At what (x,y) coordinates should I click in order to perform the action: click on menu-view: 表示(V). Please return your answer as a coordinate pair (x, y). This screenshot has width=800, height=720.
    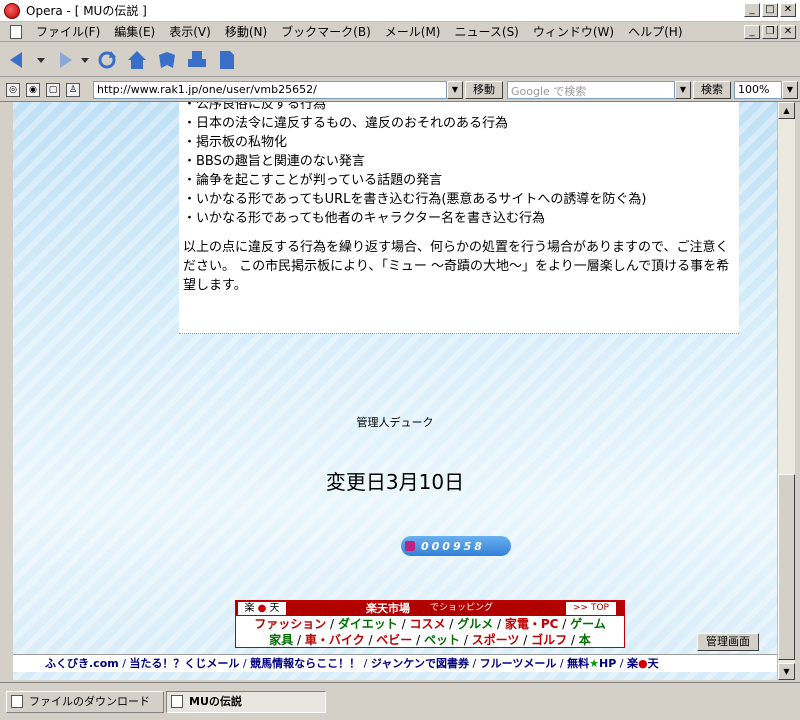
    Looking at the image, I should click on (190, 31).